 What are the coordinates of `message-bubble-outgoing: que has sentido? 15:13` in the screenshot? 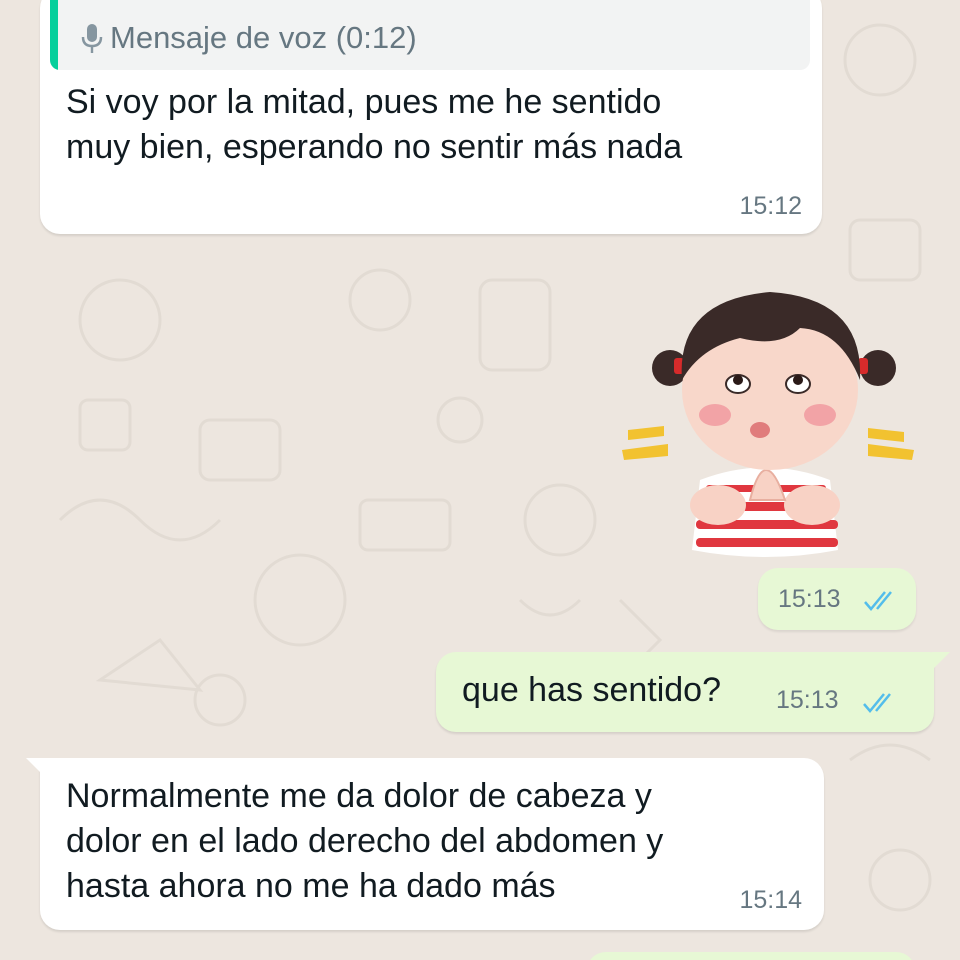 It's located at (693, 692).